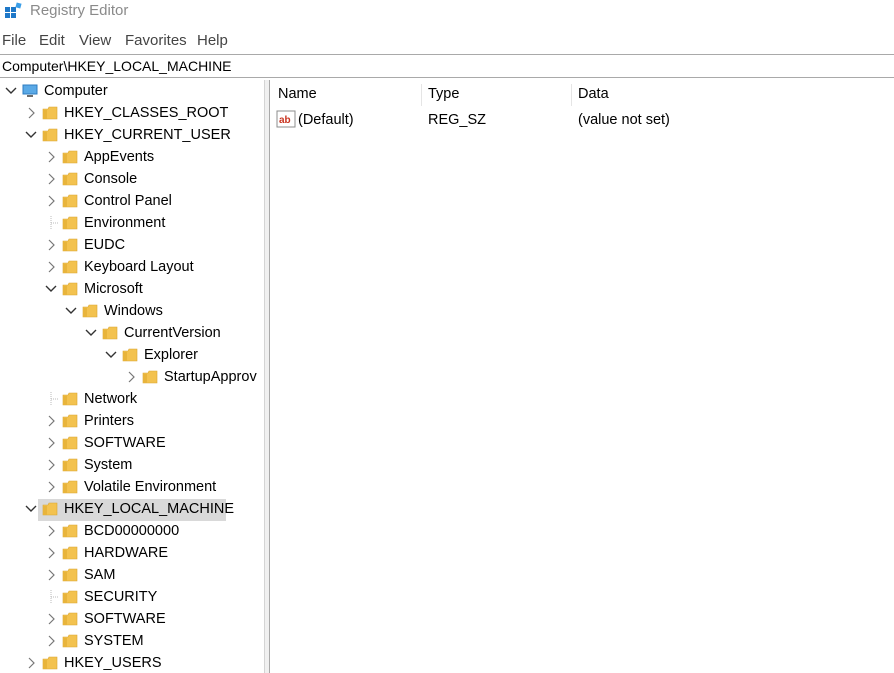 This screenshot has width=894, height=673. What do you see at coordinates (30, 90) in the screenshot?
I see `computer-icon` at bounding box center [30, 90].